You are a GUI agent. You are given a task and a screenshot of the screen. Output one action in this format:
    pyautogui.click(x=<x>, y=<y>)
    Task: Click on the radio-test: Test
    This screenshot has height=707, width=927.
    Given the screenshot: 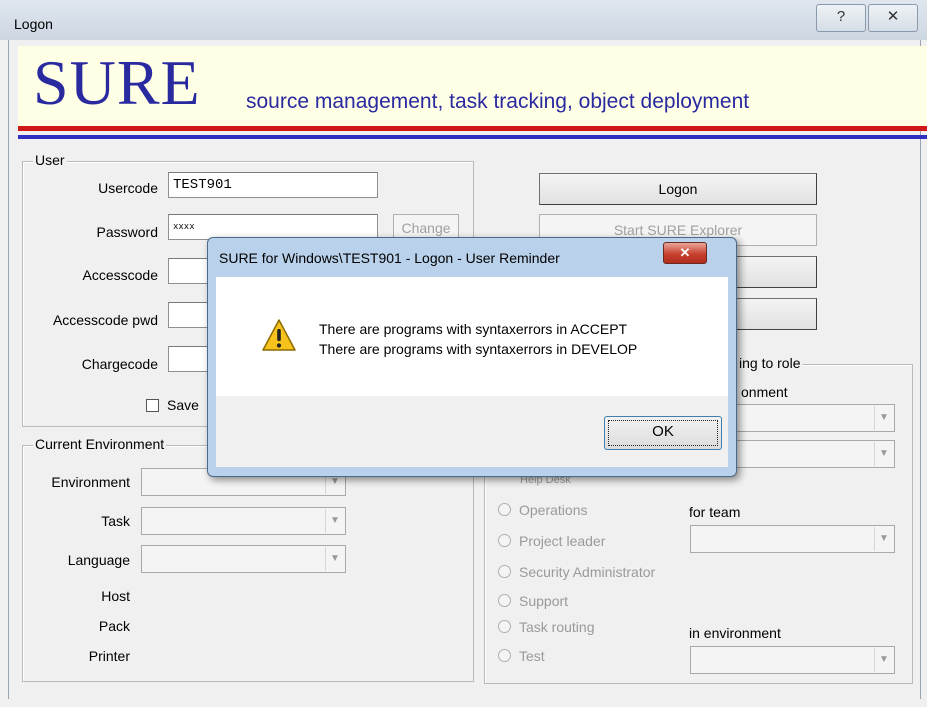 What is the action you would take?
    pyautogui.click(x=521, y=656)
    